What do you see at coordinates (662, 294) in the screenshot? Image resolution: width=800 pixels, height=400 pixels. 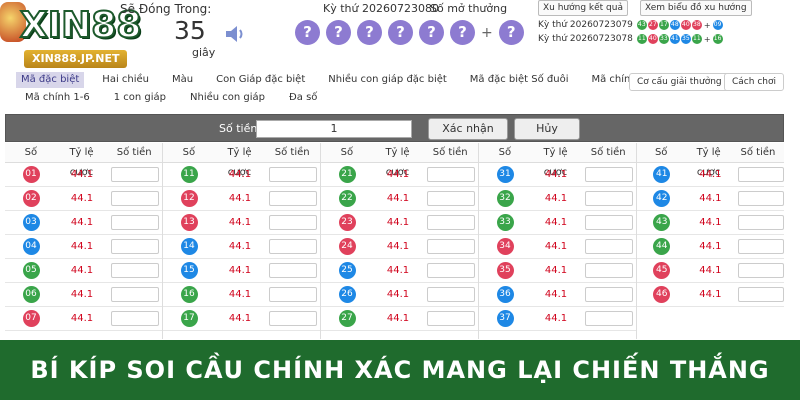 I see `number-ball: 46` at bounding box center [662, 294].